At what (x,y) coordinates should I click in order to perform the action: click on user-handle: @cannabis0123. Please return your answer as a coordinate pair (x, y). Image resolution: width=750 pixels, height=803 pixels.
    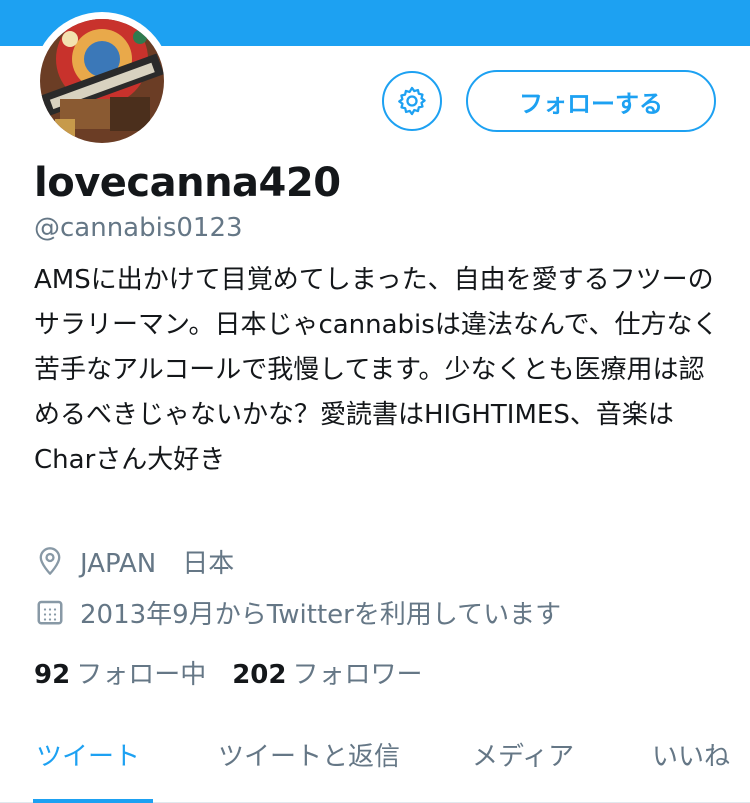
    Looking at the image, I should click on (138, 228).